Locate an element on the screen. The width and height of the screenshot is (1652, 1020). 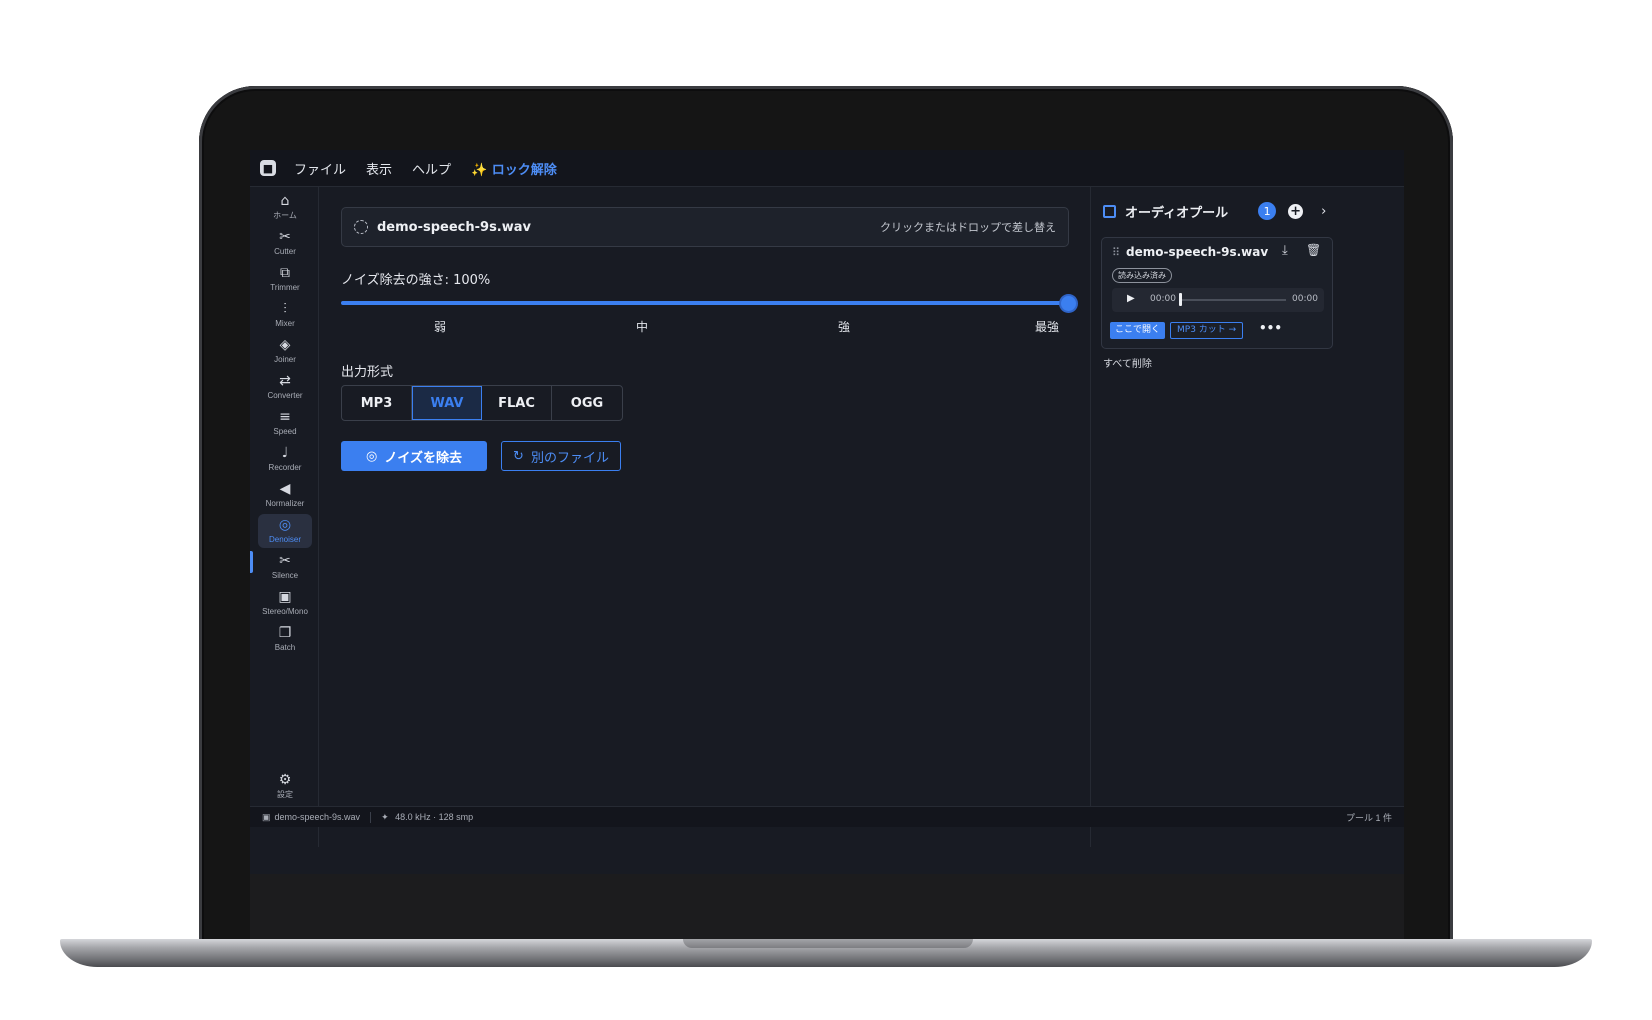
format-mp3: MP3 is located at coordinates (377, 403).